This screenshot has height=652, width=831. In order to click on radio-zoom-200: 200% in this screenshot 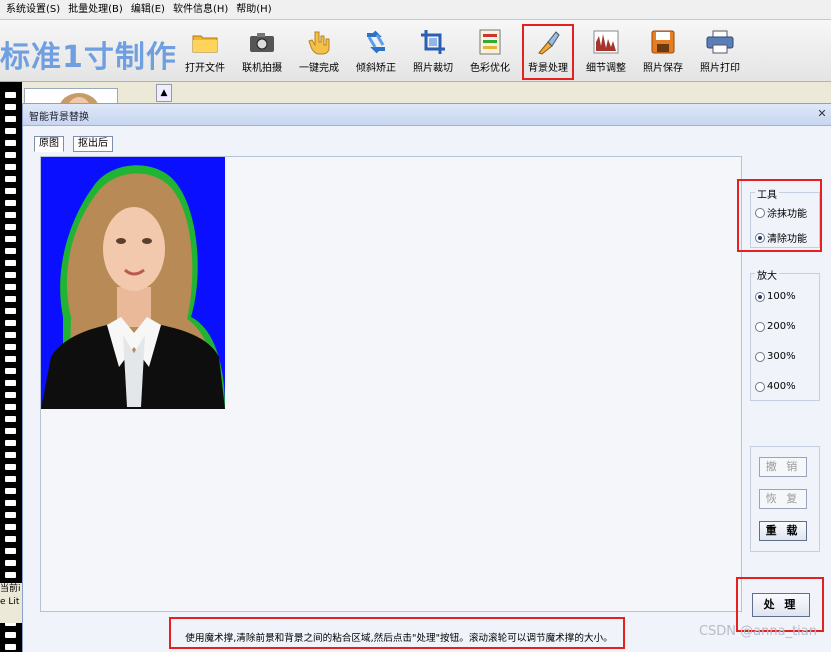, I will do `click(775, 326)`.